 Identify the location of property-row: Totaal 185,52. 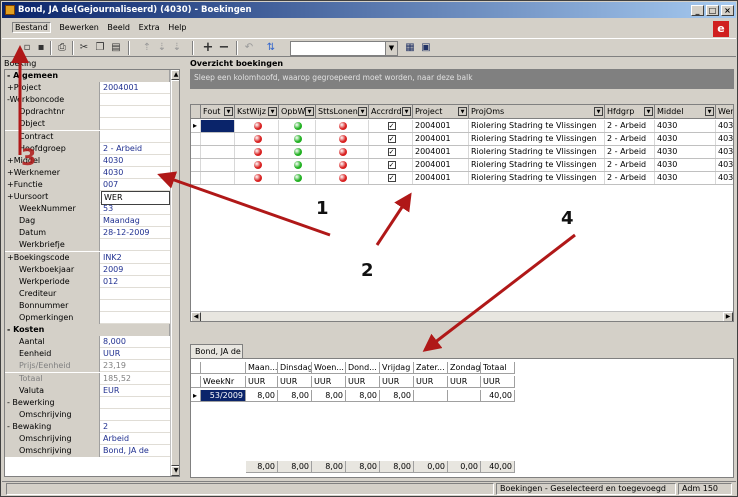
(87, 378).